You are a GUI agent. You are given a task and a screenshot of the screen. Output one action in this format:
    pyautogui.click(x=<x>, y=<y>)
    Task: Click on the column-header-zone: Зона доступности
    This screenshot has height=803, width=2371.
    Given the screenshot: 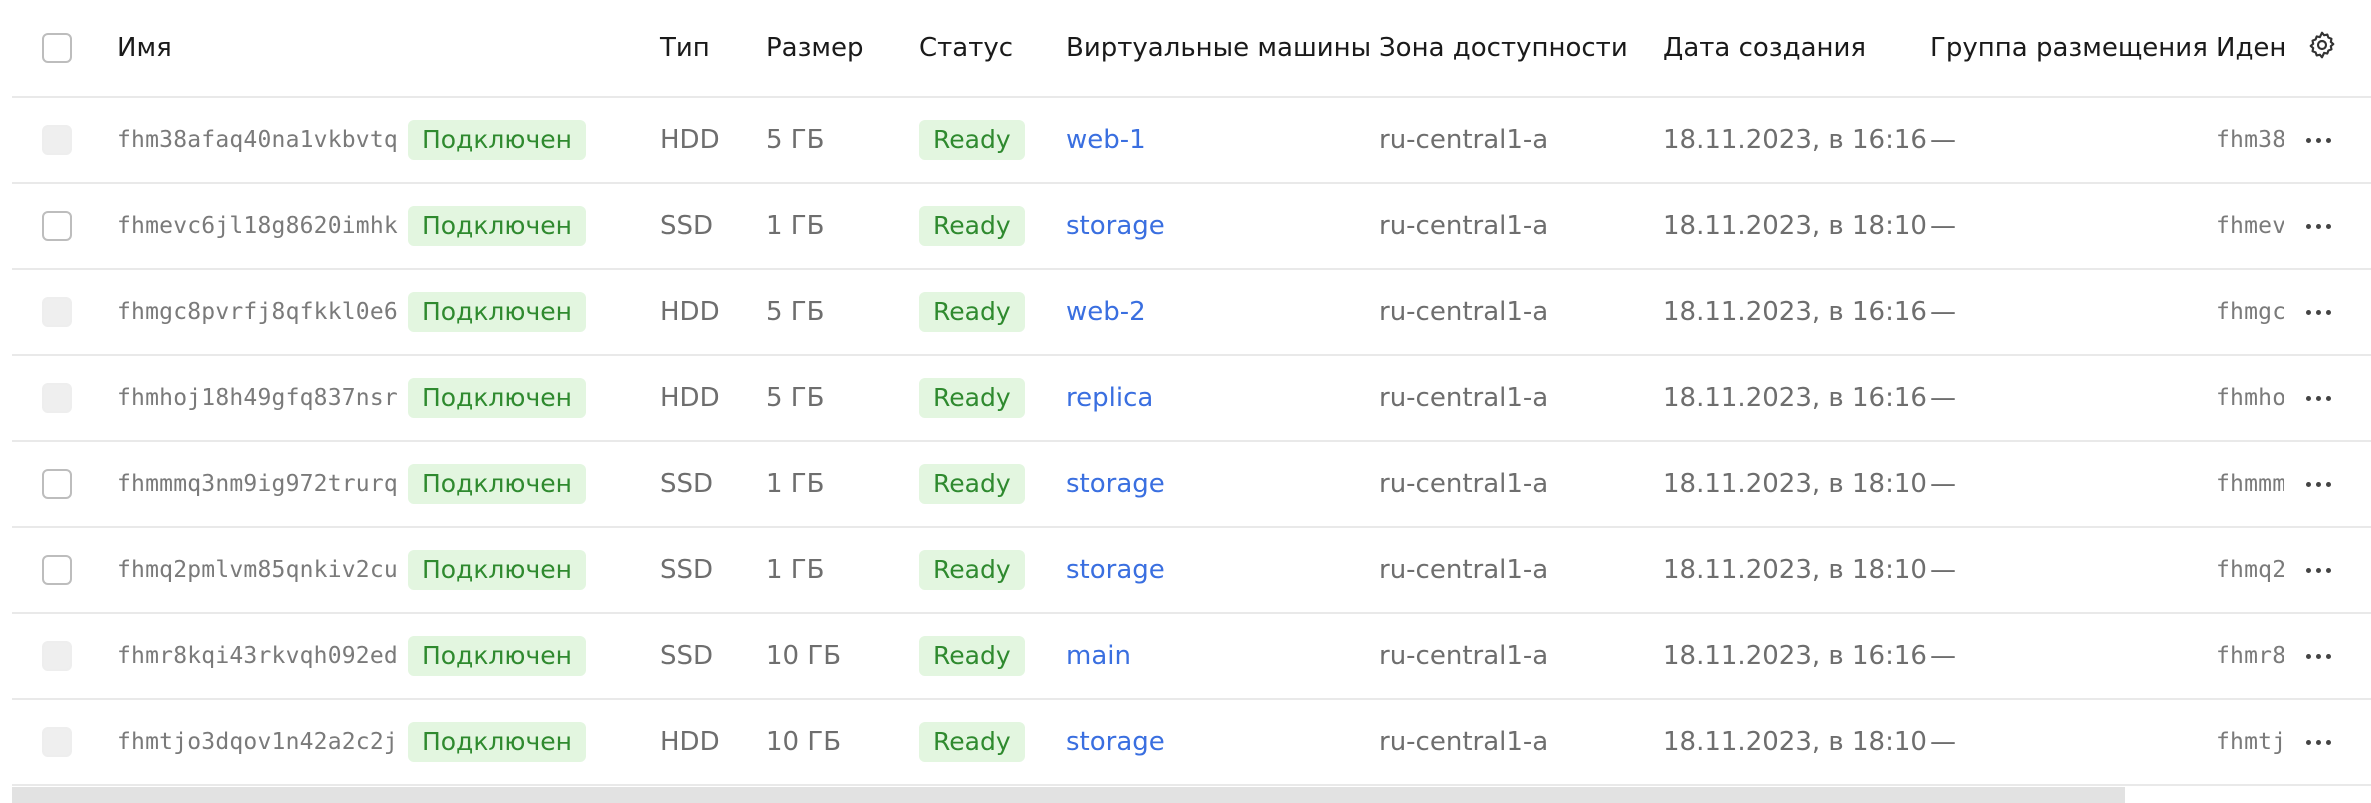 What is the action you would take?
    pyautogui.click(x=1503, y=48)
    